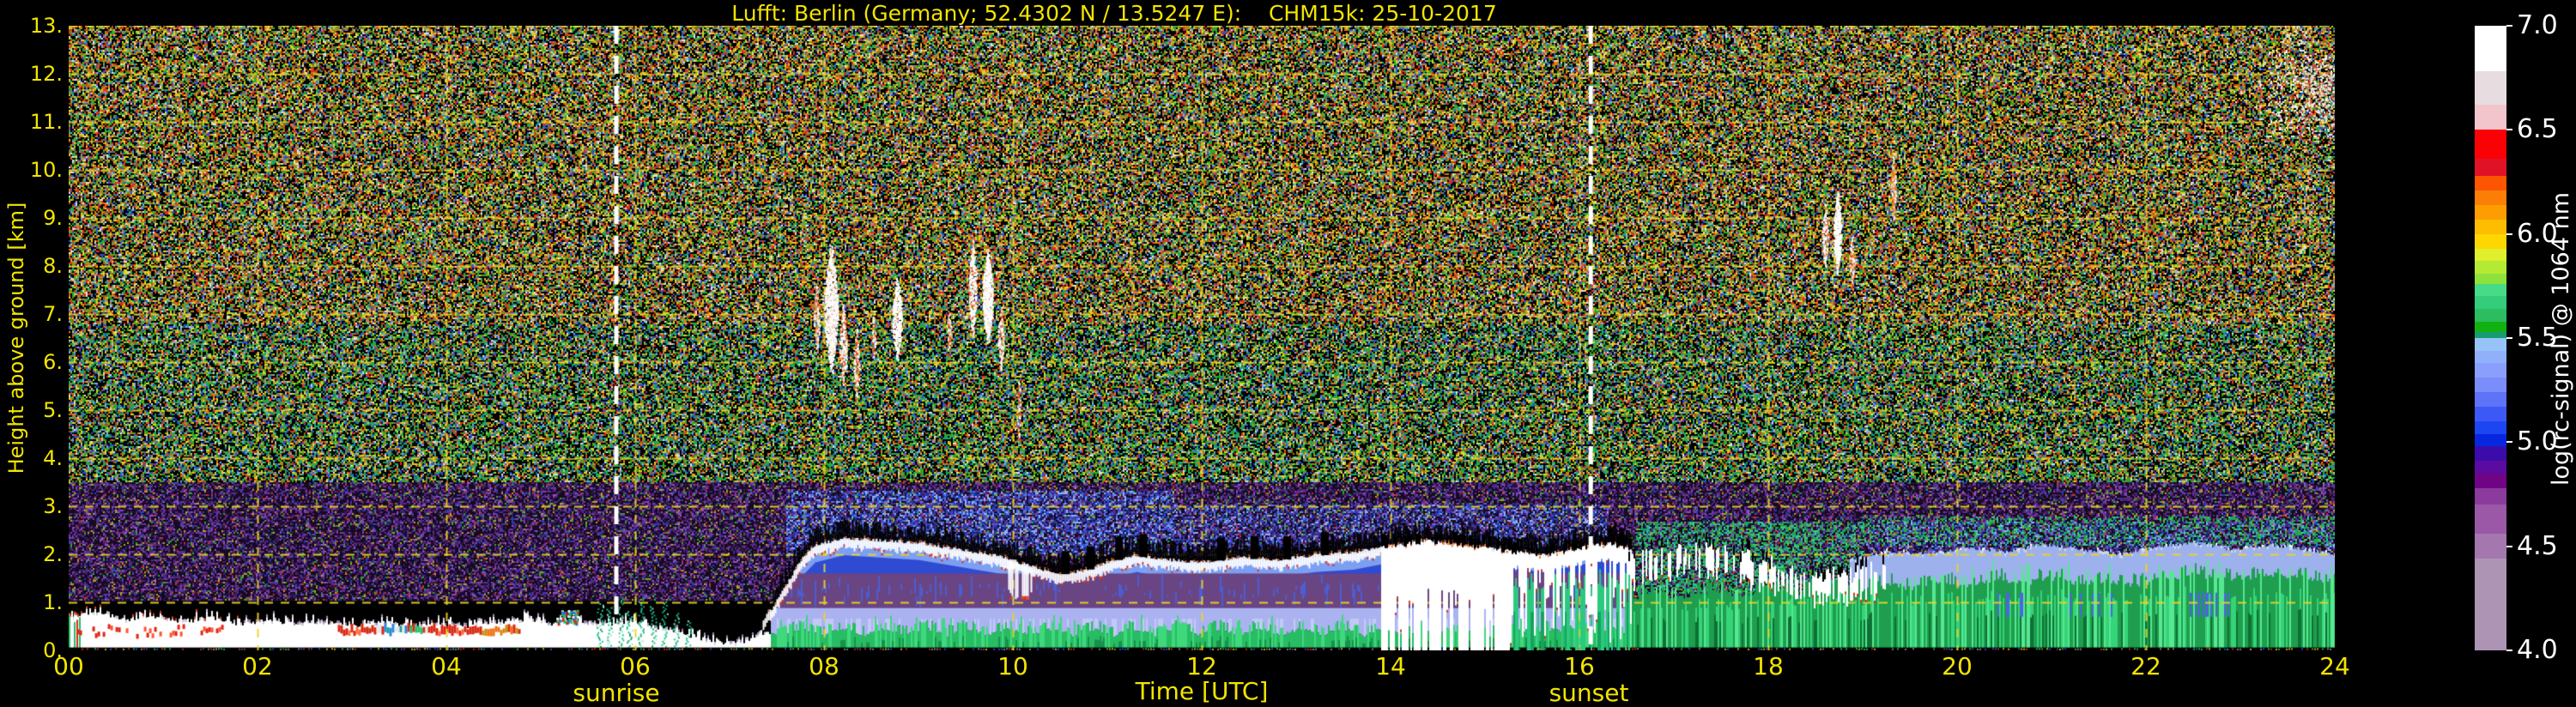 Image resolution: width=2576 pixels, height=707 pixels. I want to click on colorbar-title: log(rc-signal) @ 1064 nm, so click(2561, 338).